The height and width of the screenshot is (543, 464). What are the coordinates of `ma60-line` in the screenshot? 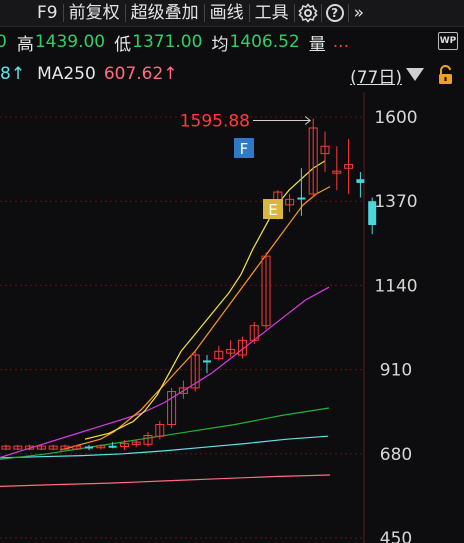 It's located at (165, 433).